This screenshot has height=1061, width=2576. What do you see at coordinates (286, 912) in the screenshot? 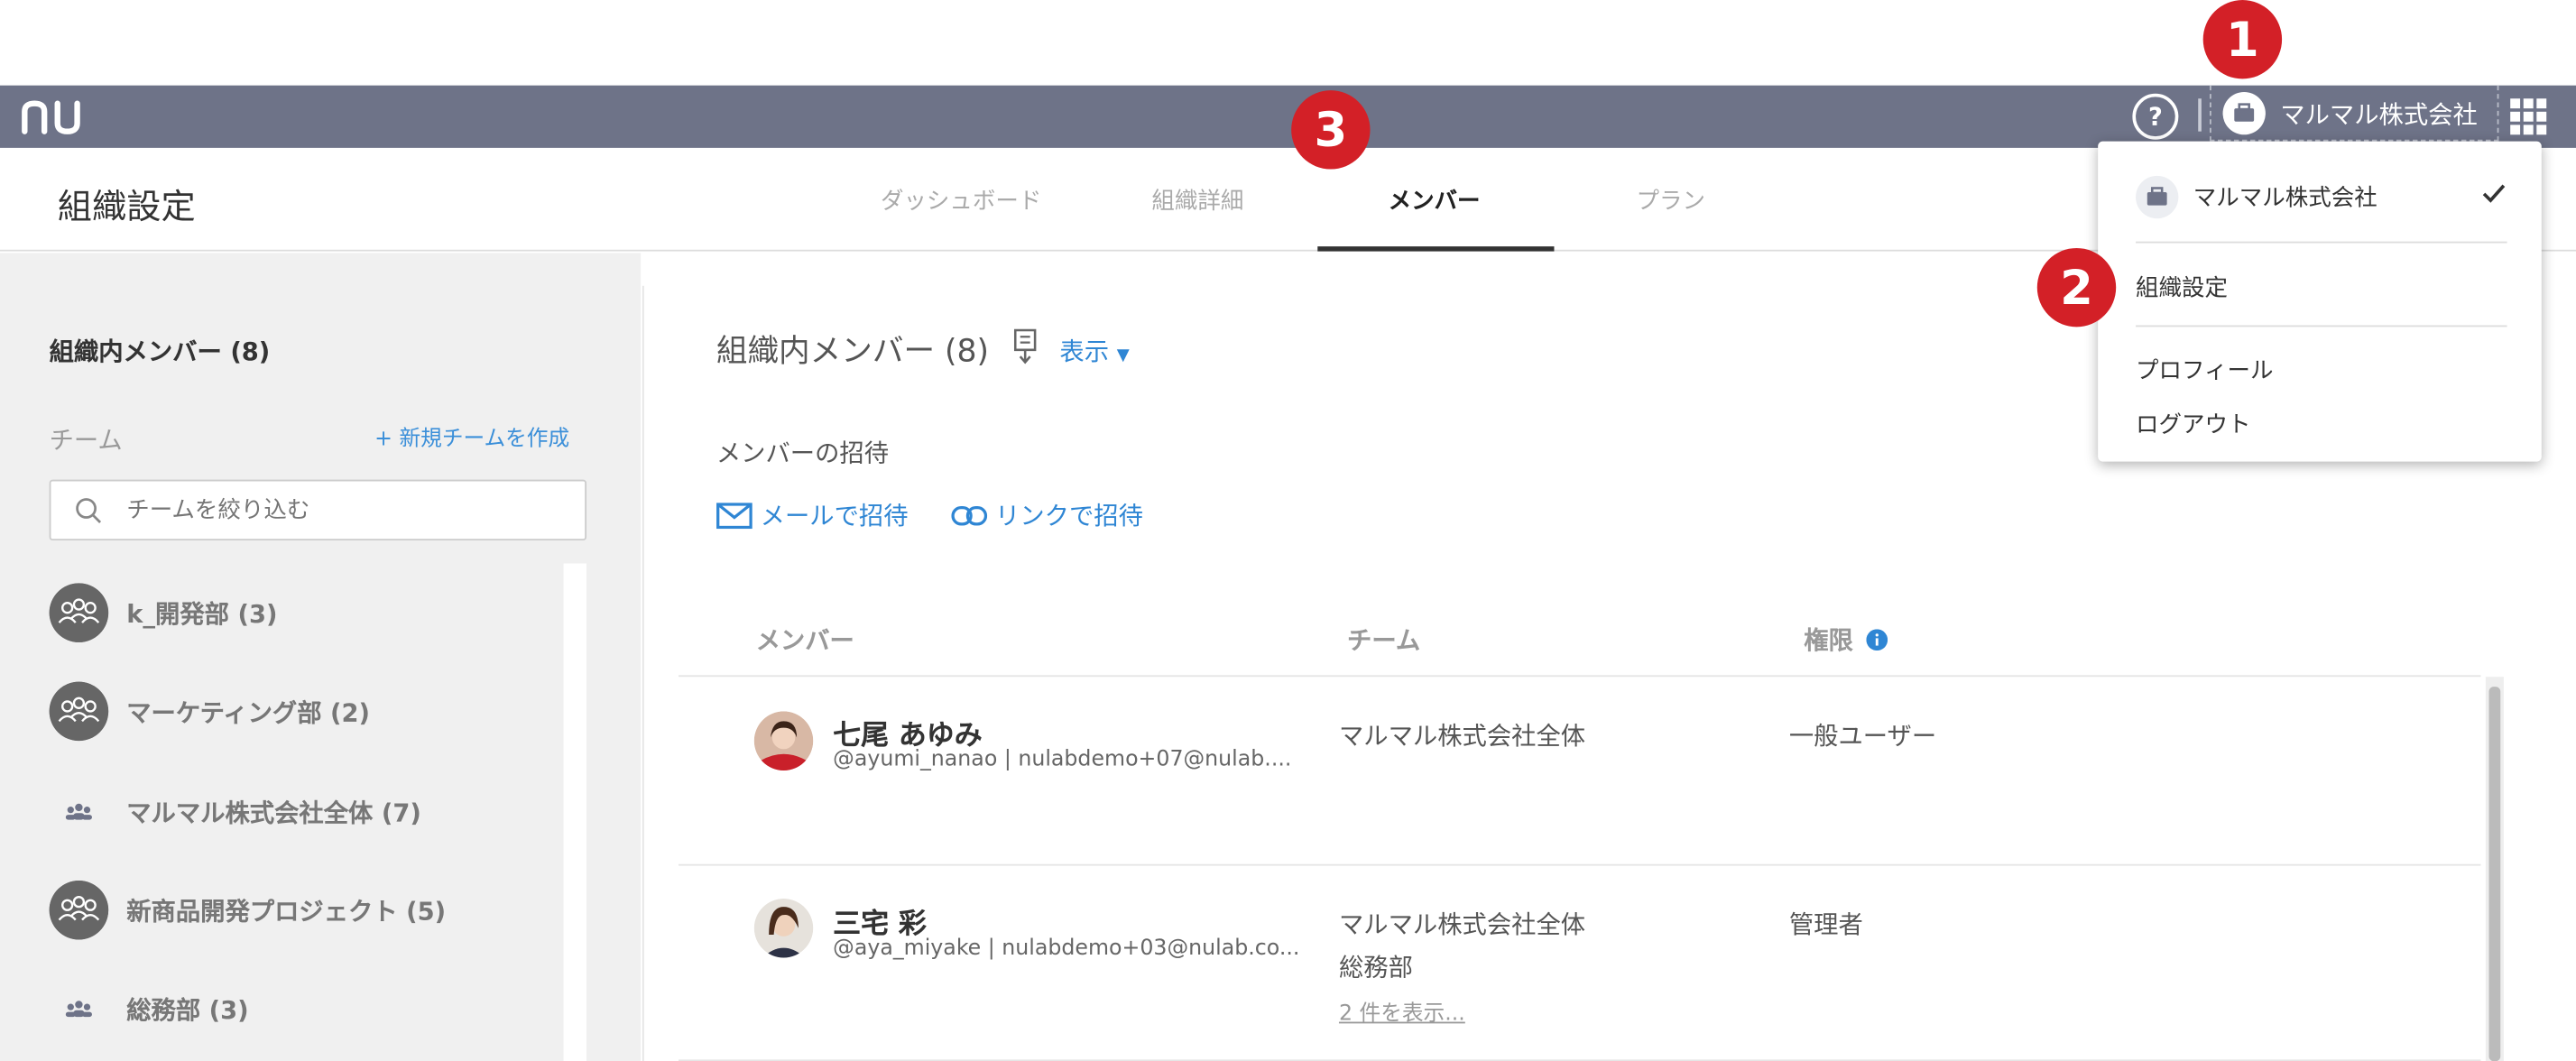
I see `sidebar-team-label: 新商品開発プロジェクト (5)` at bounding box center [286, 912].